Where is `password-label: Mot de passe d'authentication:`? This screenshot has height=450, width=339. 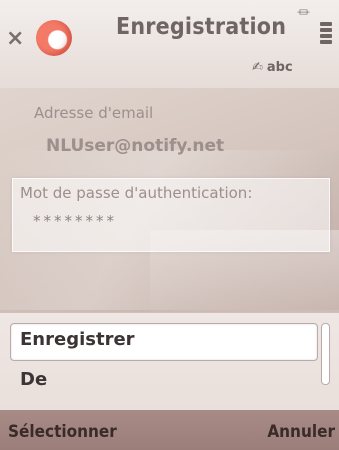
password-label: Mot de passe d'authentication: is located at coordinates (136, 193).